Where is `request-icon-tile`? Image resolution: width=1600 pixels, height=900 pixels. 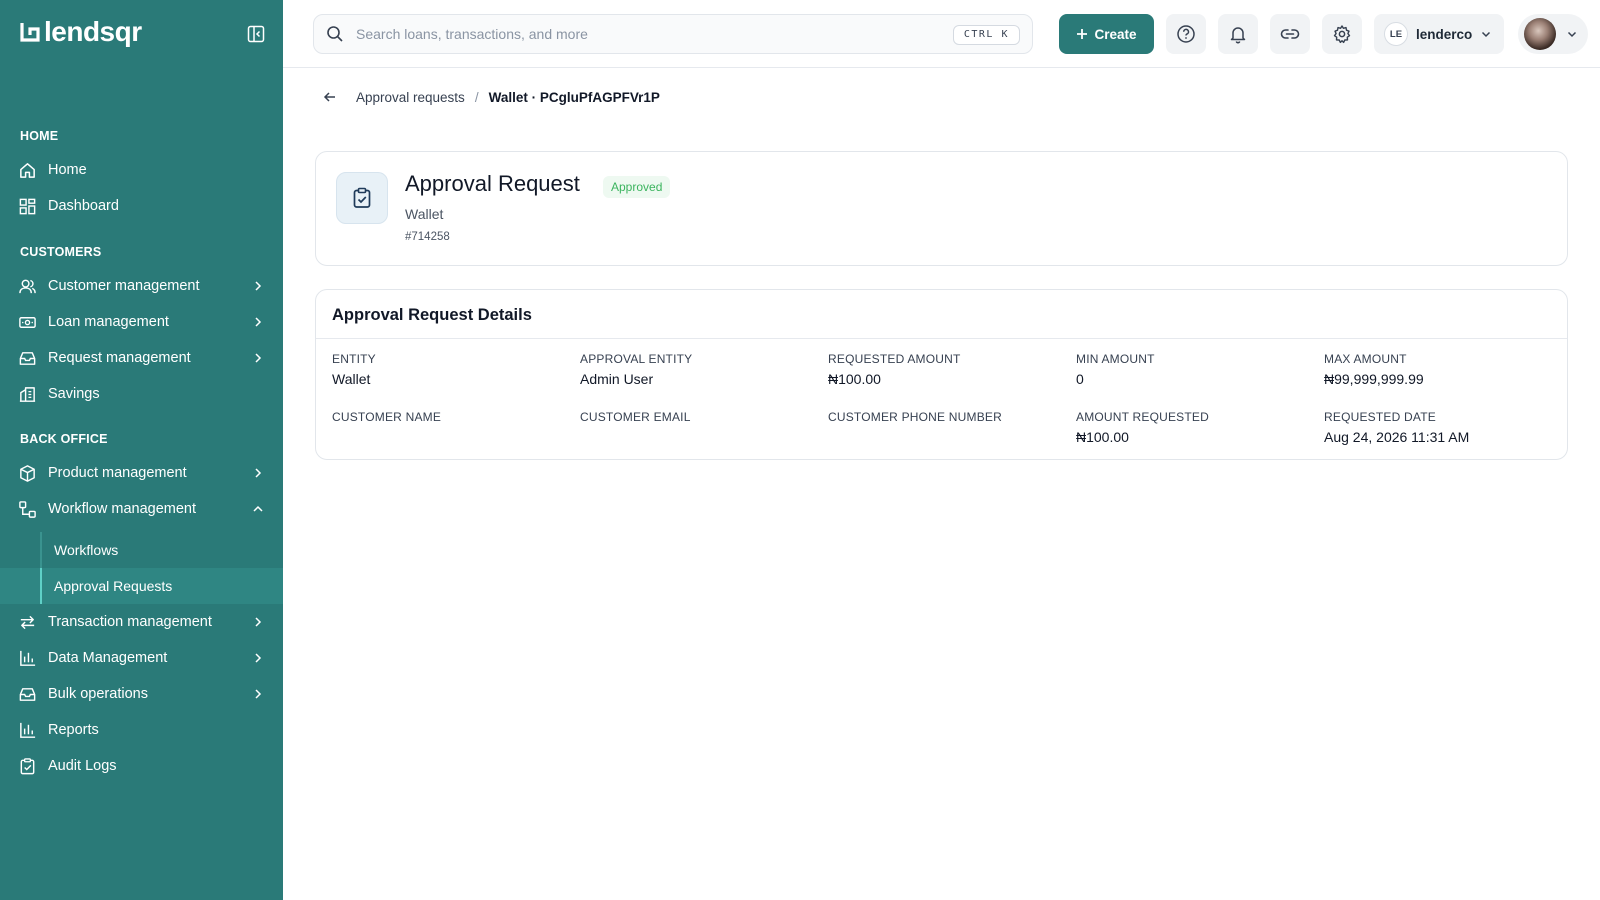 request-icon-tile is located at coordinates (362, 198).